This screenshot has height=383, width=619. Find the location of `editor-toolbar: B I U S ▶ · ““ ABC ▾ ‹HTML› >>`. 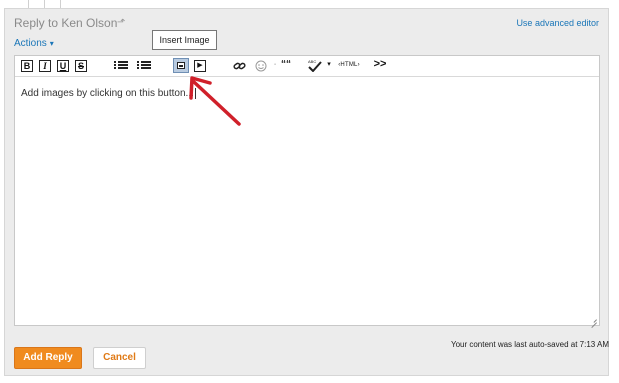

editor-toolbar: B I U S ▶ · ““ ABC ▾ ‹HTML› >> is located at coordinates (307, 66).